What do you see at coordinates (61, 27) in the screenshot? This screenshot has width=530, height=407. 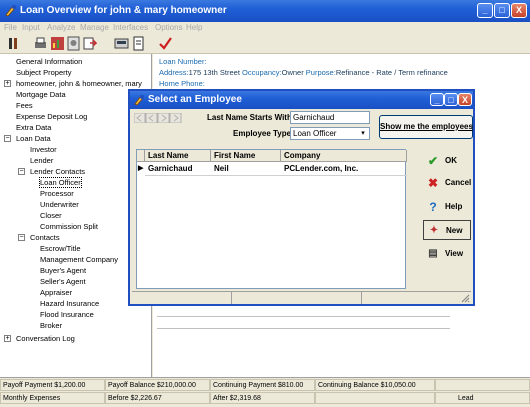 I see `menu-analyze: Analyze` at bounding box center [61, 27].